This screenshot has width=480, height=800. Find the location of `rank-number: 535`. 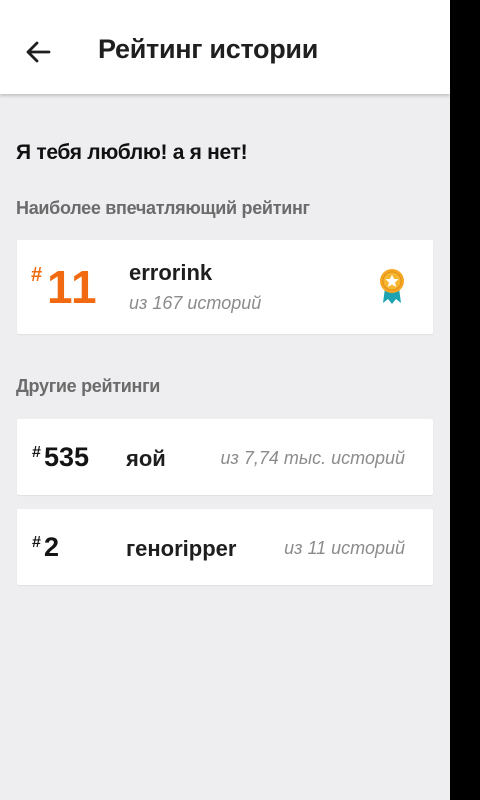

rank-number: 535 is located at coordinates (67, 457).